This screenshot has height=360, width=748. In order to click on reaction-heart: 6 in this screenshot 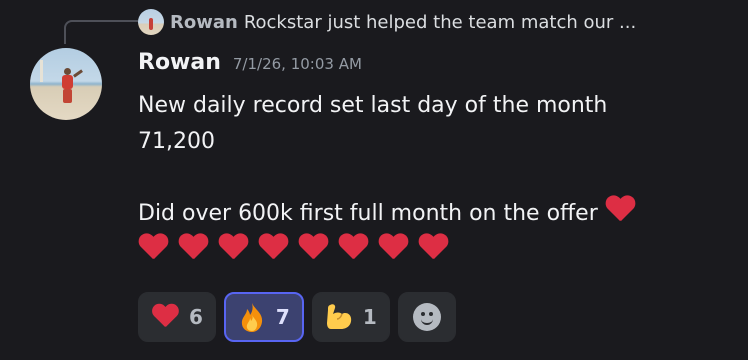, I will do `click(177, 317)`.